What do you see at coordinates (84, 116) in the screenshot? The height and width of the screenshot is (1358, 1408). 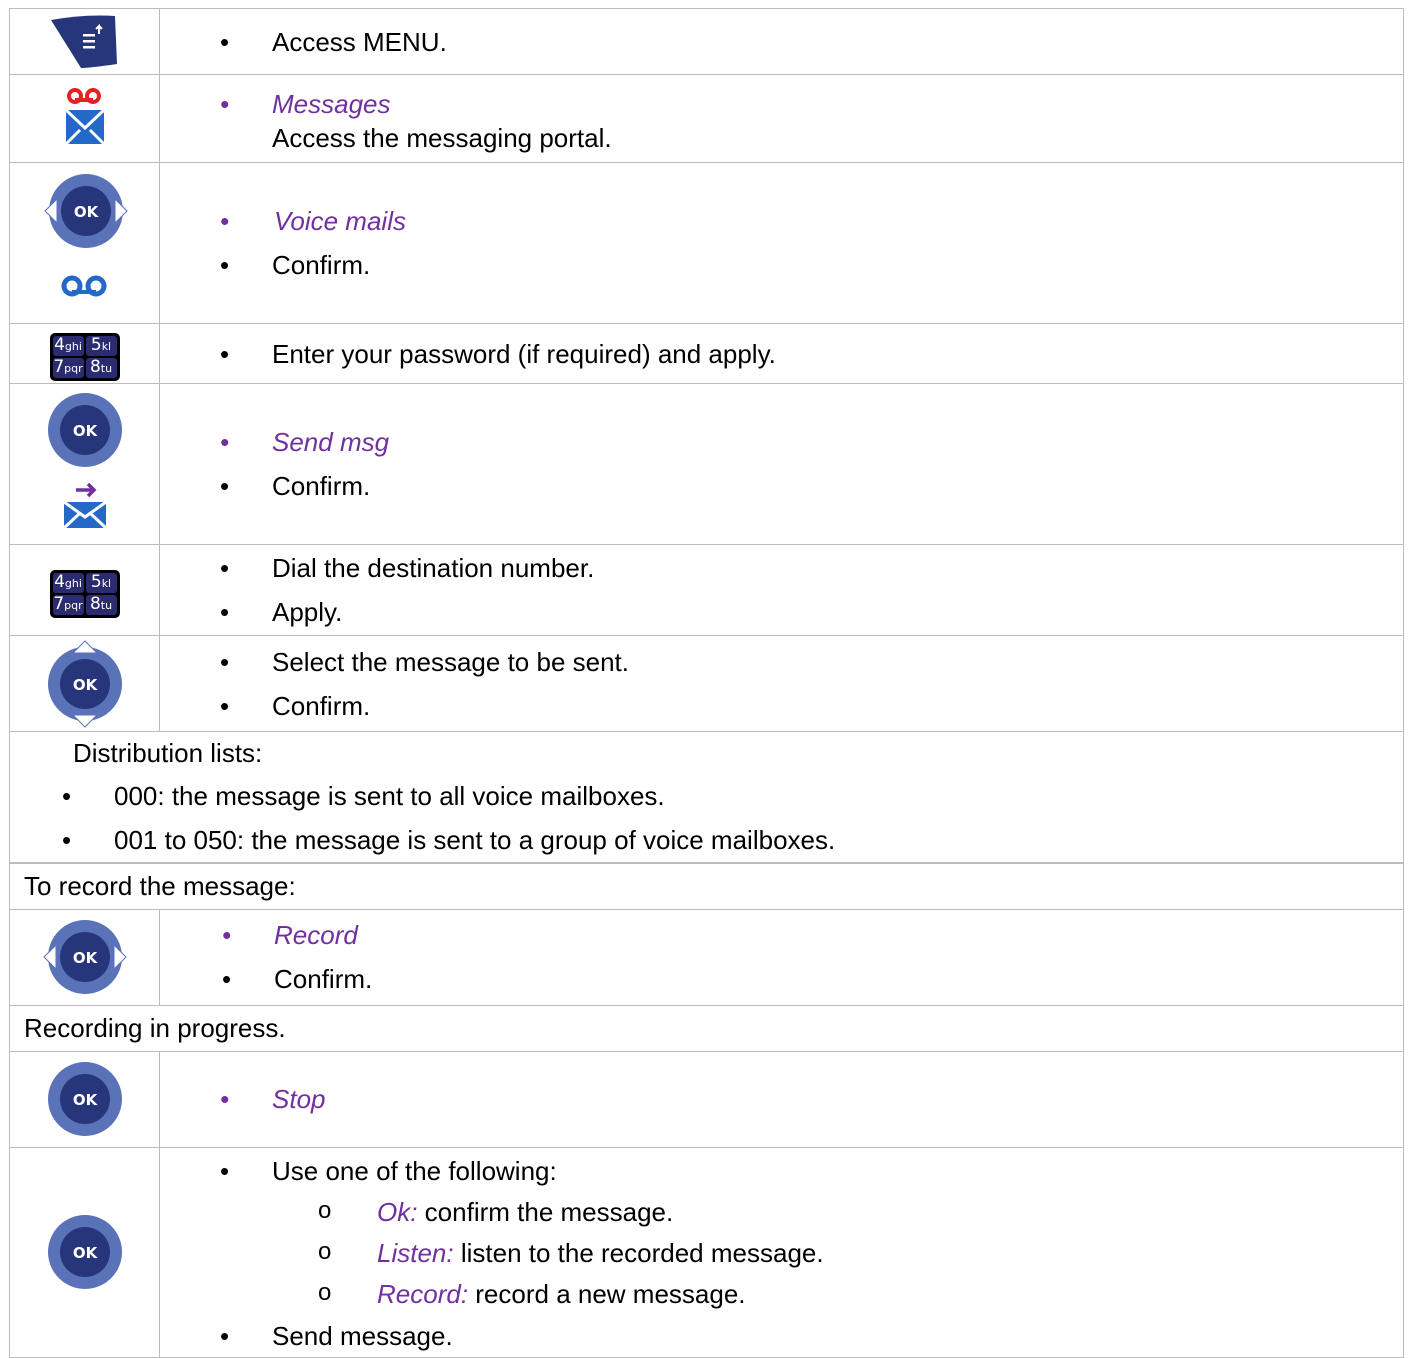 I see `voicemail-envelope-icon` at bounding box center [84, 116].